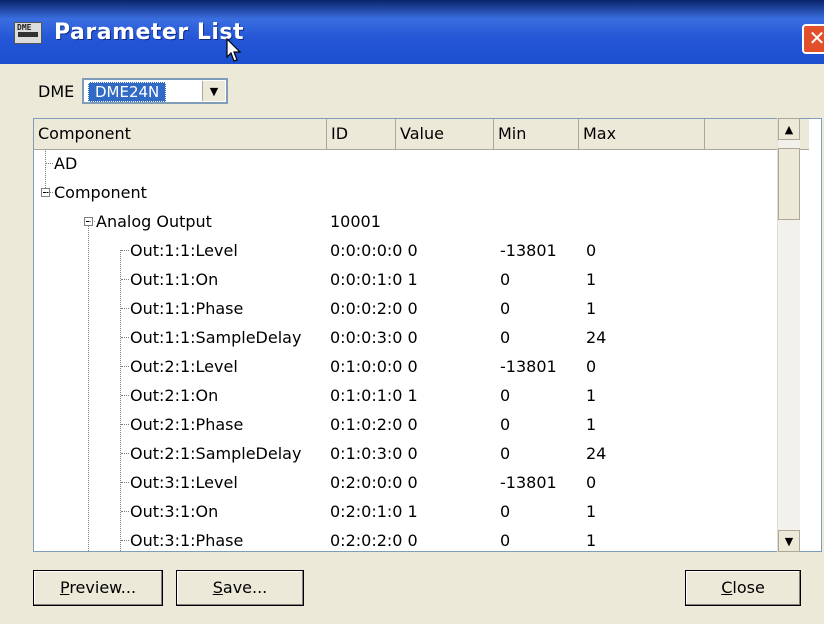  What do you see at coordinates (374, 540) in the screenshot?
I see `cell-id: 0:2:0:2:0 0` at bounding box center [374, 540].